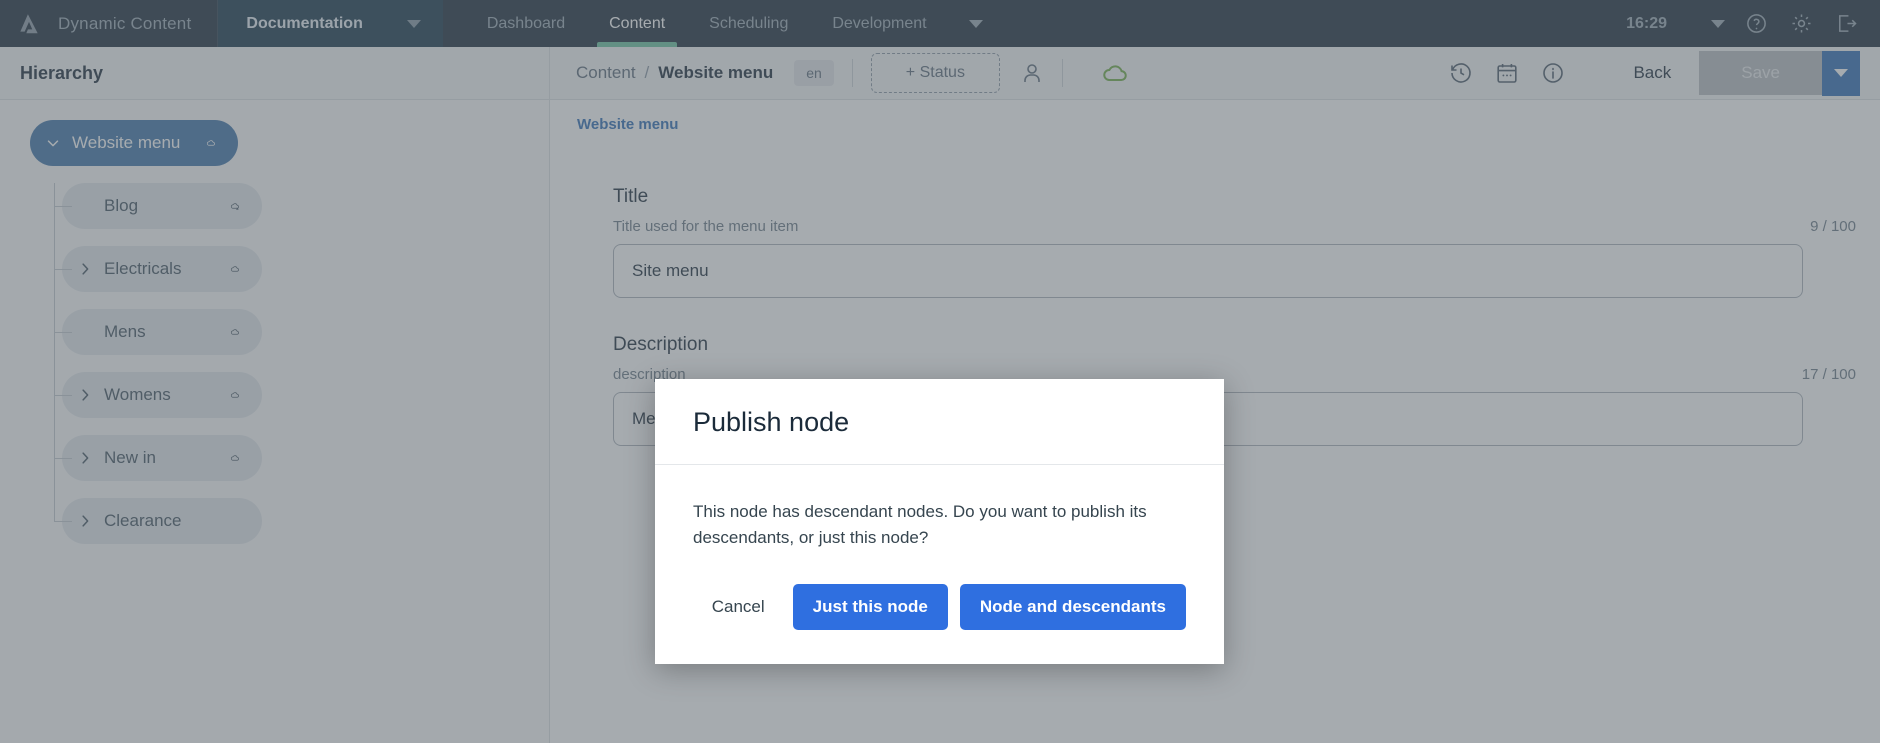 The image size is (1880, 743). What do you see at coordinates (1072, 607) in the screenshot?
I see `node-and-descendants-button: Node and descendants` at bounding box center [1072, 607].